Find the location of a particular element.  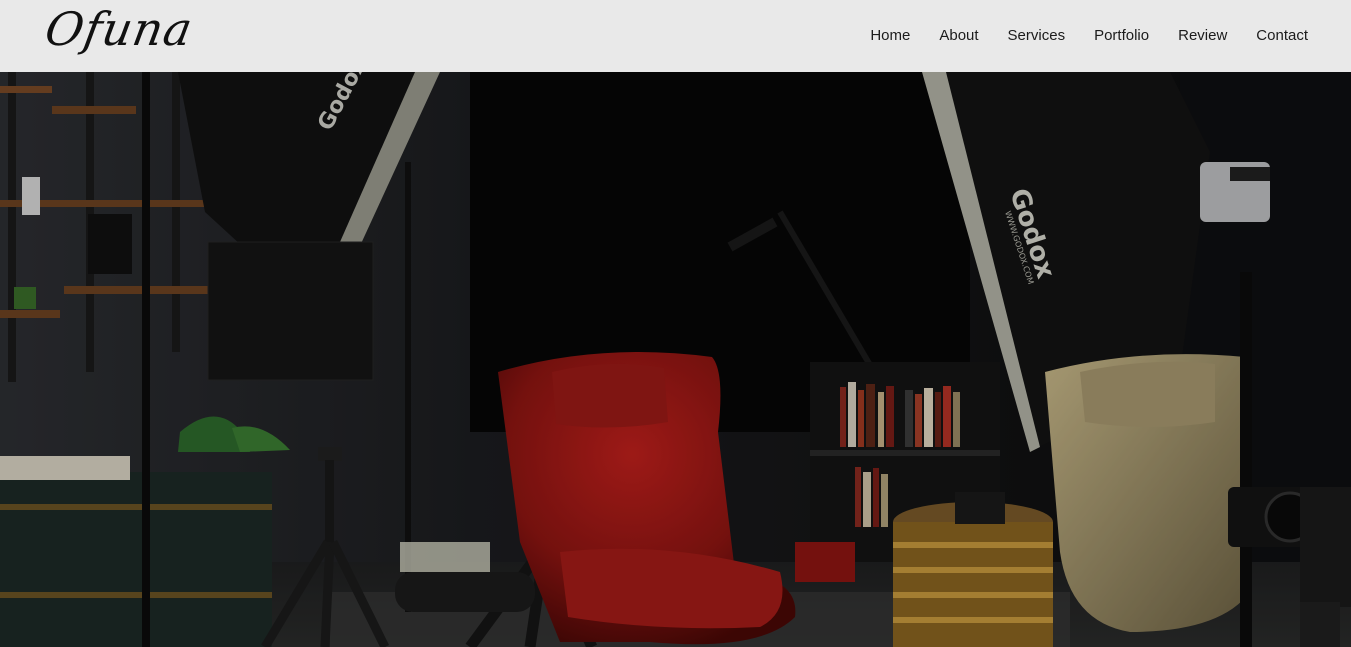

light-stand-right is located at coordinates (1246, 459).